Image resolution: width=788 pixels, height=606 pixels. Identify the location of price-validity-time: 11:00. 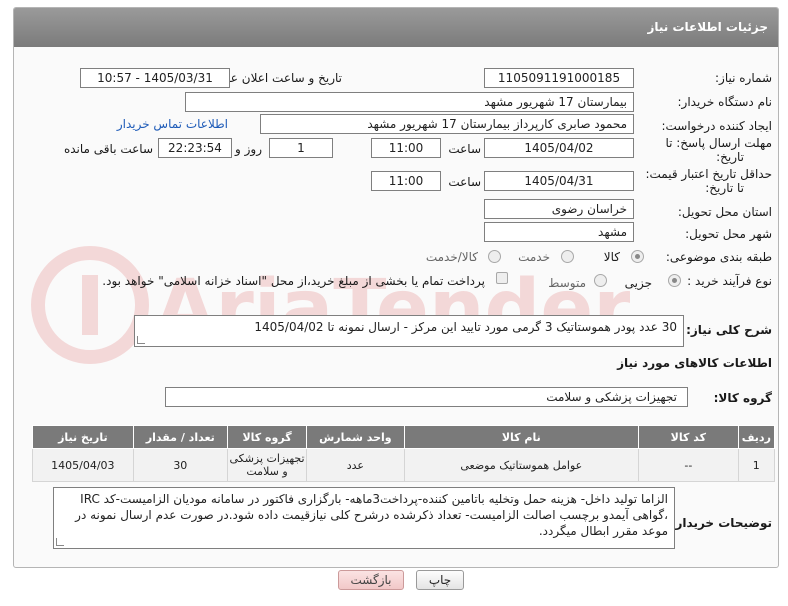
(406, 181).